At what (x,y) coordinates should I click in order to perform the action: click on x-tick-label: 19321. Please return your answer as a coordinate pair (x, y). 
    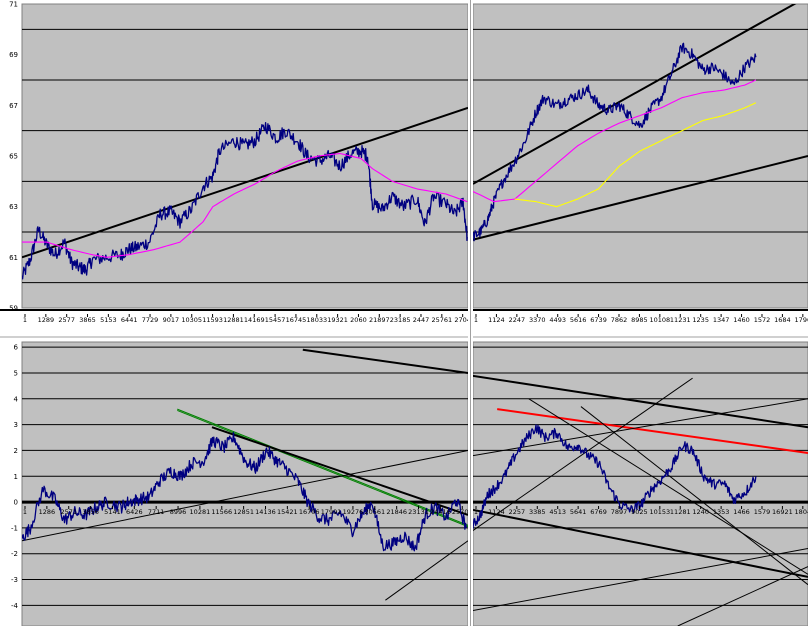
    Looking at the image, I should click on (337, 320).